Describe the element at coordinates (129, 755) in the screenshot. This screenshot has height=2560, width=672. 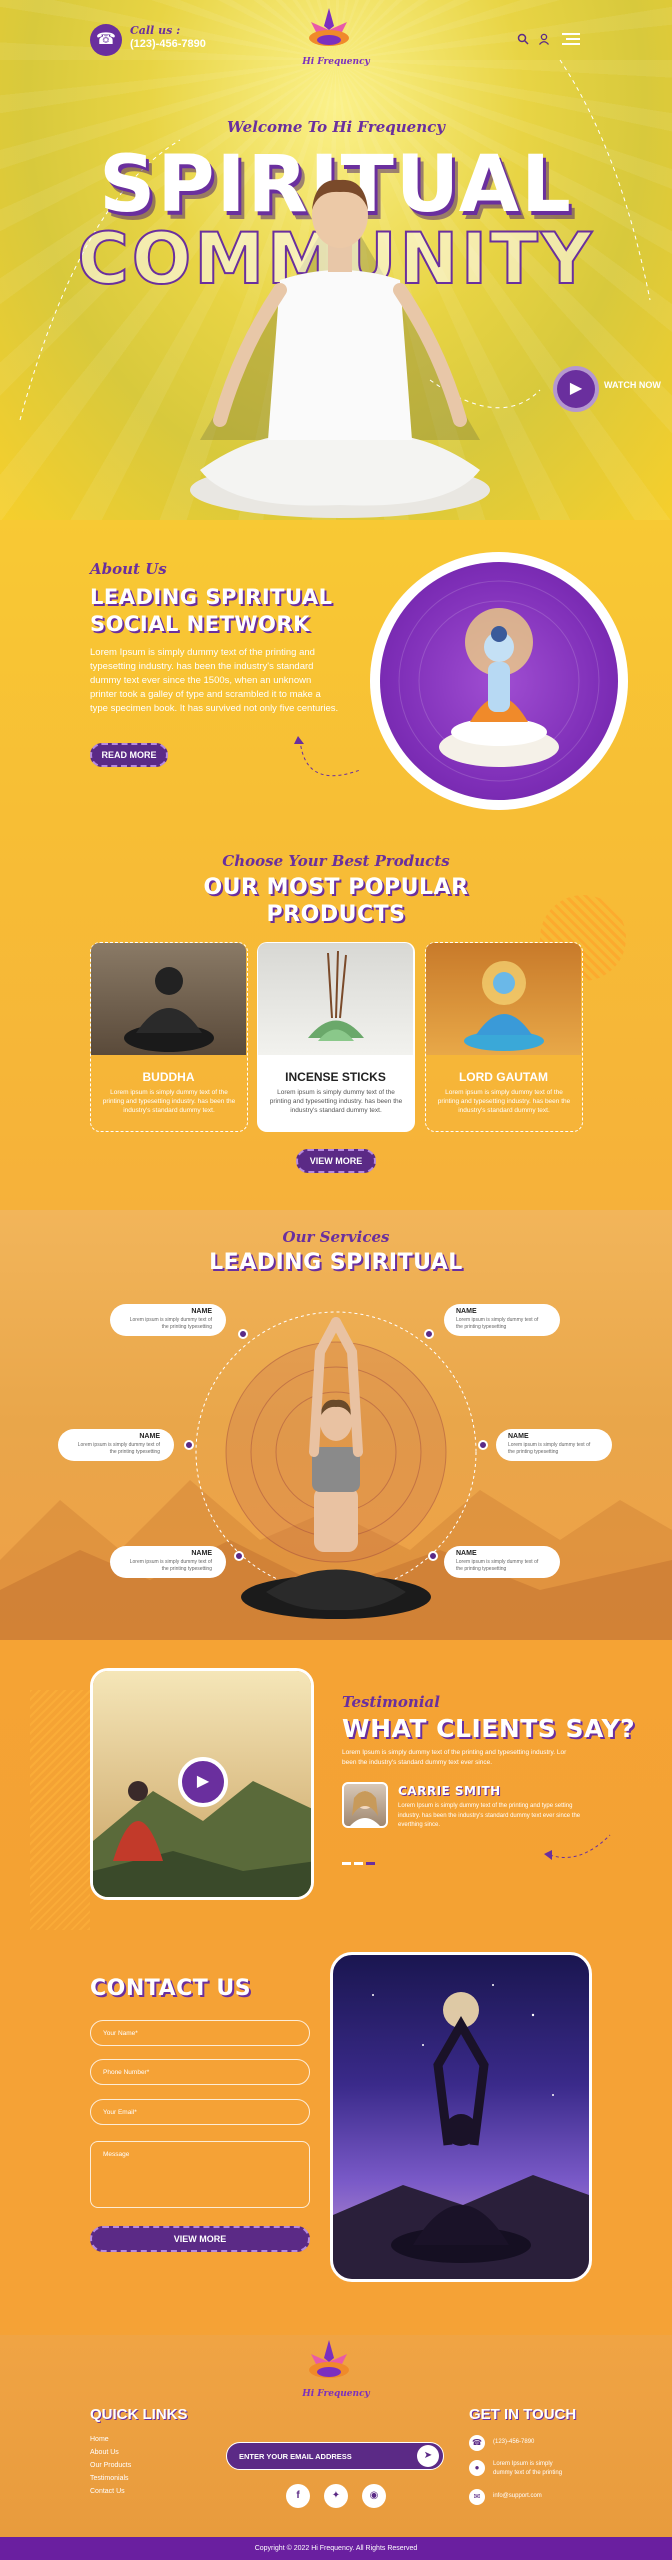
I see `read-more-button: READ MORE` at that location.